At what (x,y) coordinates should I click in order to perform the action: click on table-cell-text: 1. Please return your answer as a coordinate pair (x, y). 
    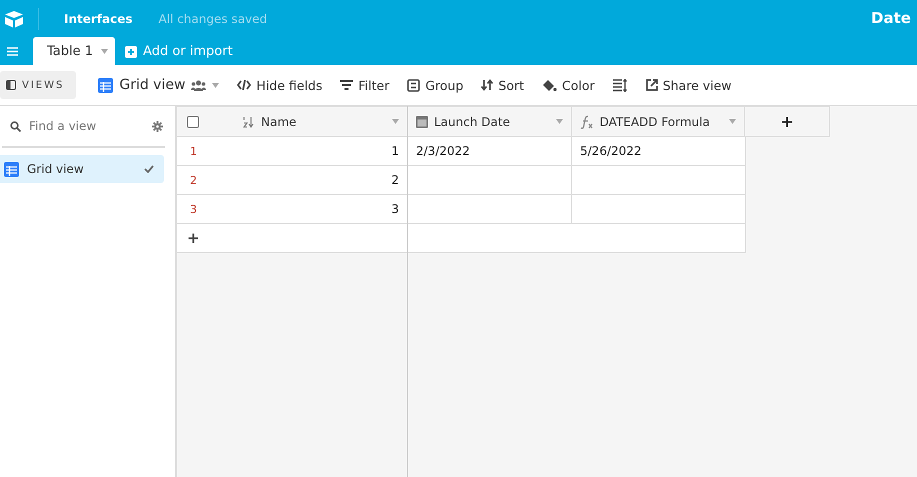
    Looking at the image, I should click on (395, 151).